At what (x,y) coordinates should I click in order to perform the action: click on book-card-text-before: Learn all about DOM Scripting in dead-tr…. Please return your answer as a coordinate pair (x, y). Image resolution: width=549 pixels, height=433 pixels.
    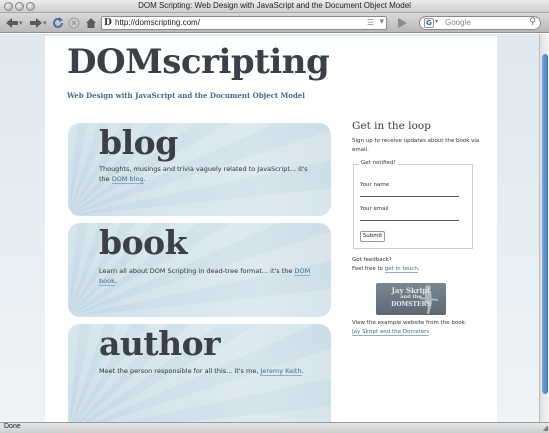
    Looking at the image, I should click on (197, 271).